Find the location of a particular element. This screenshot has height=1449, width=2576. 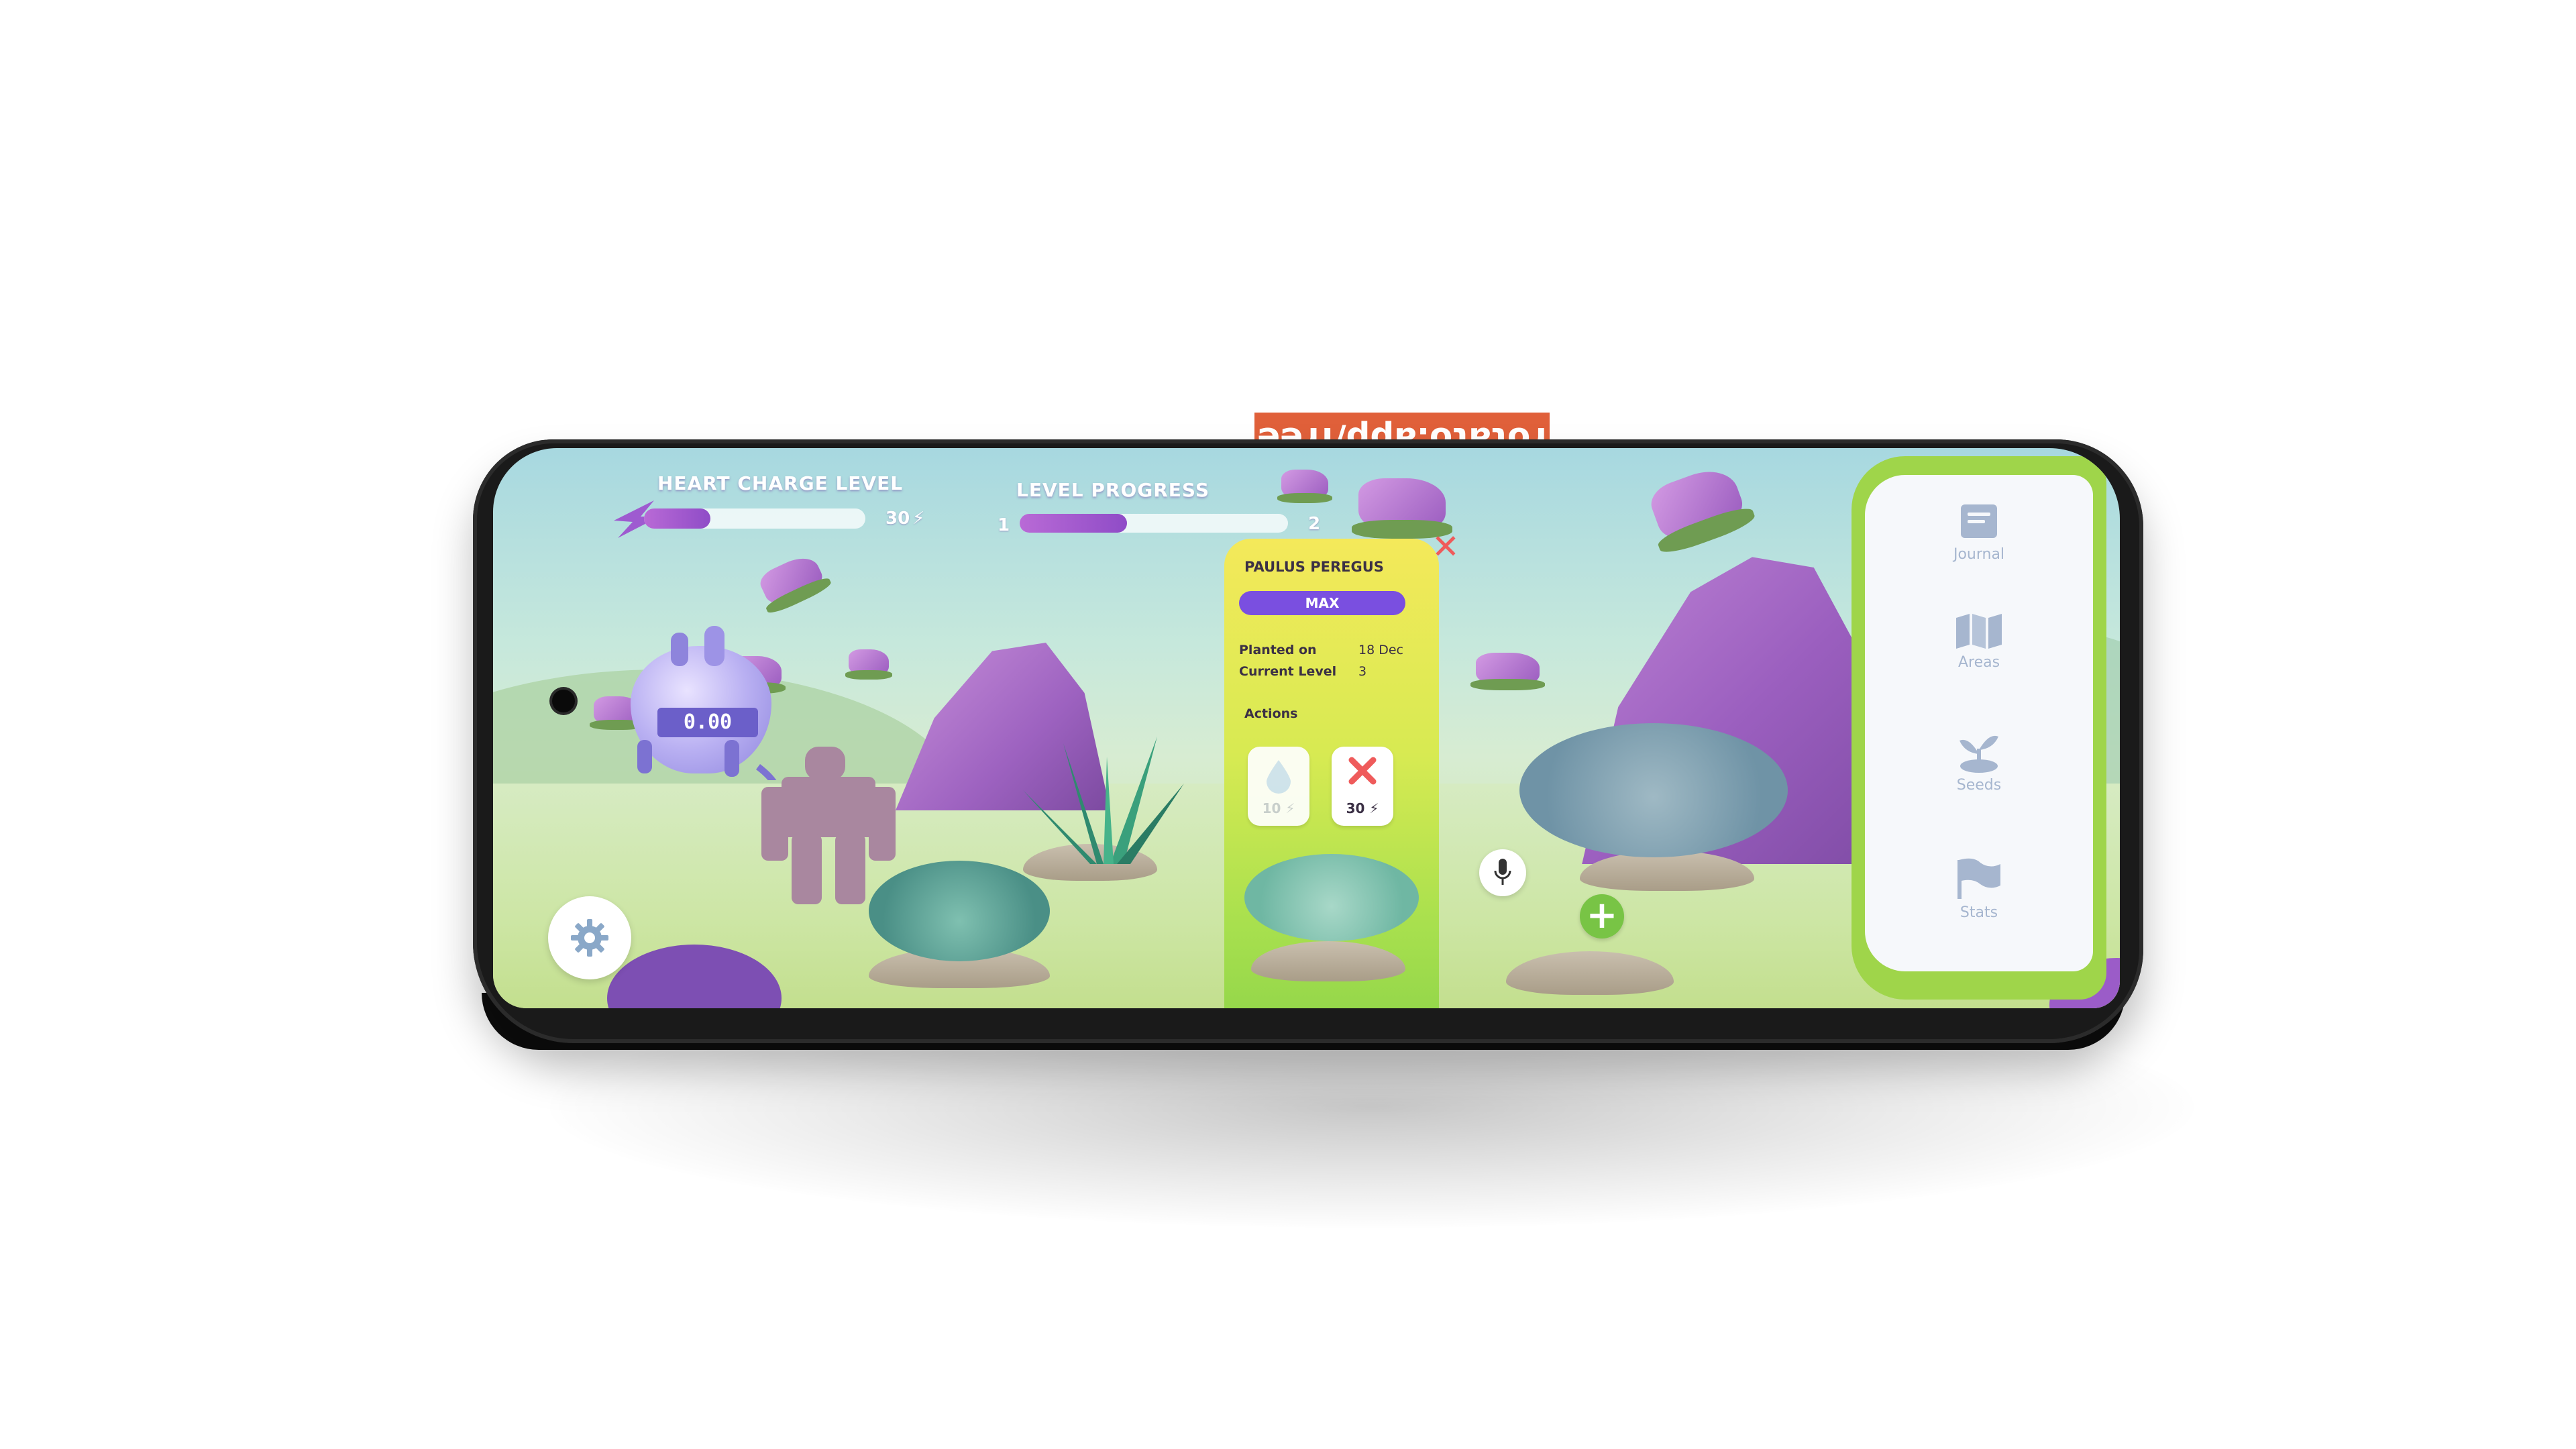

add-plant-button: + is located at coordinates (1602, 916).